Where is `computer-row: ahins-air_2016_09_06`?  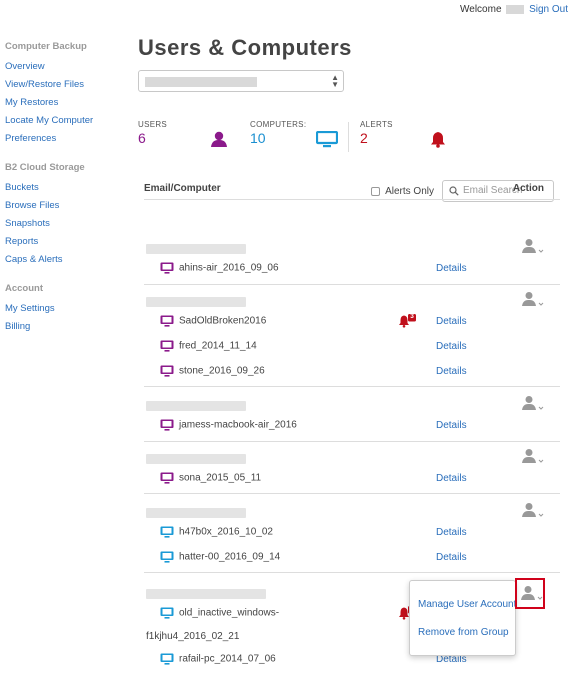
computer-row: ahins-air_2016_09_06 is located at coordinates (219, 270).